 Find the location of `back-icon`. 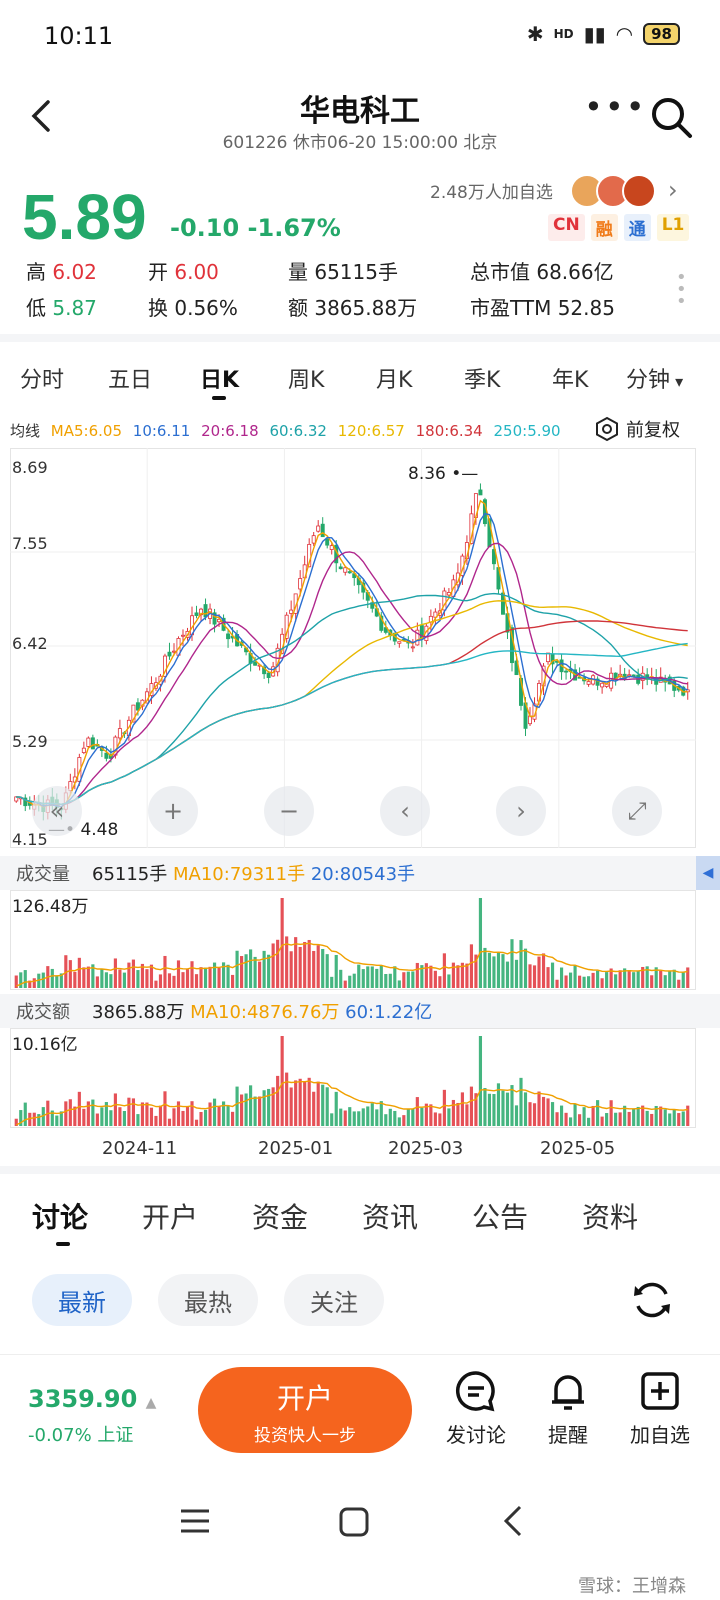

back-icon is located at coordinates (513, 1521).